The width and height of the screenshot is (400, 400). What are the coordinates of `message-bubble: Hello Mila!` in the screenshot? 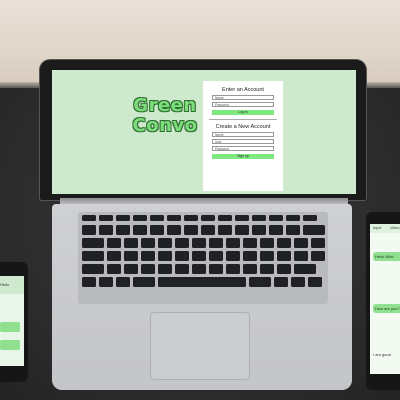 It's located at (386, 256).